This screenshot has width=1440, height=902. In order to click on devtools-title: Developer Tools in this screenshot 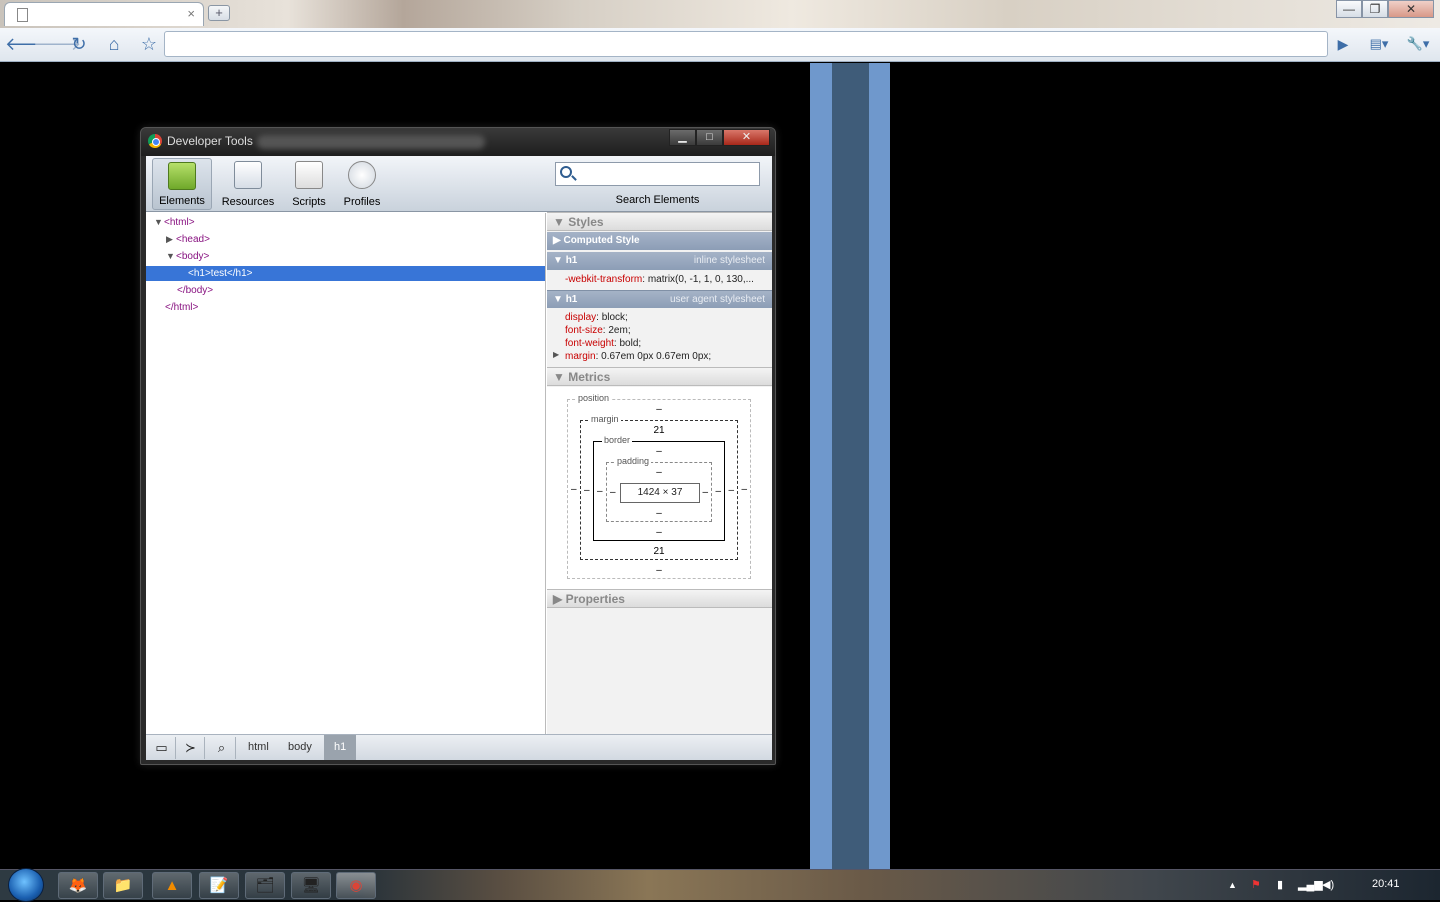, I will do `click(210, 141)`.